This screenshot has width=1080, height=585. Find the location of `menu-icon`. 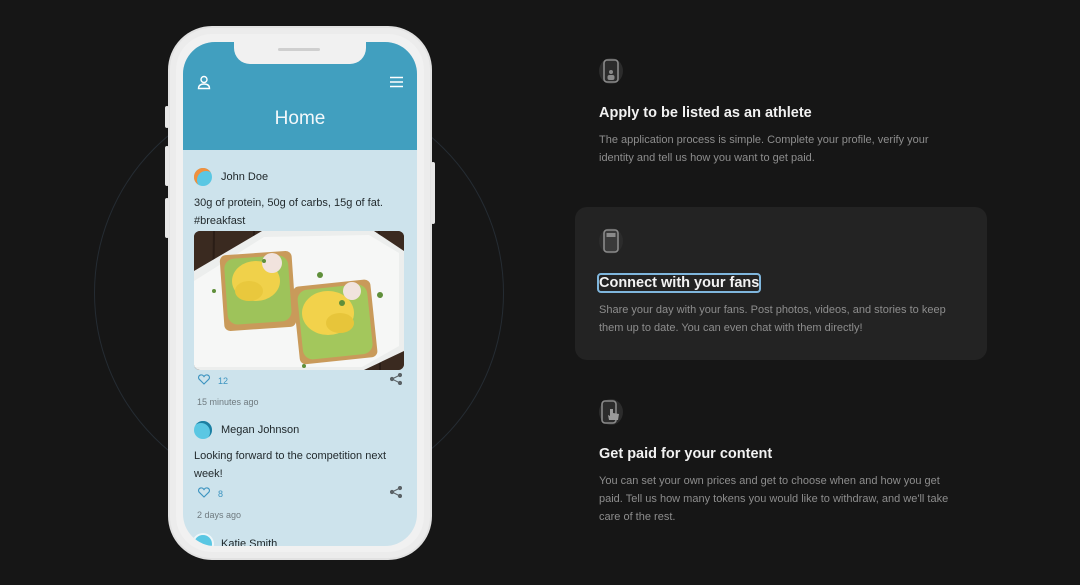

menu-icon is located at coordinates (396, 82).